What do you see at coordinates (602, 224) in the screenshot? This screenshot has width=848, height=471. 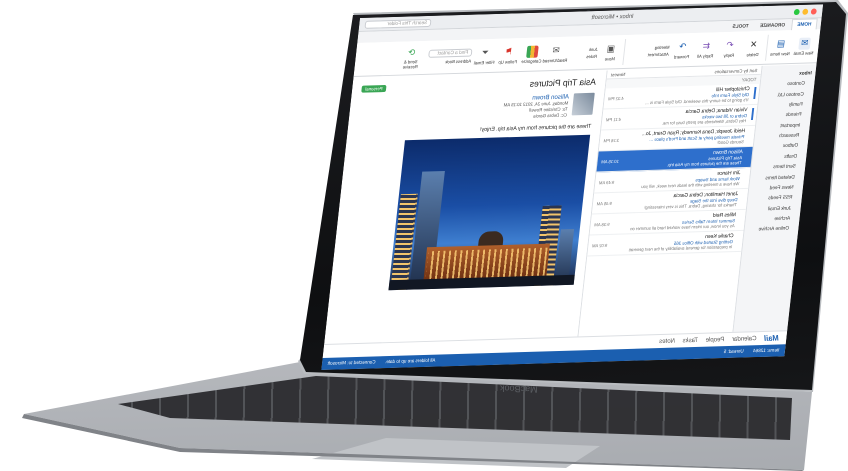 I see `message-time: 9:38 AM` at bounding box center [602, 224].